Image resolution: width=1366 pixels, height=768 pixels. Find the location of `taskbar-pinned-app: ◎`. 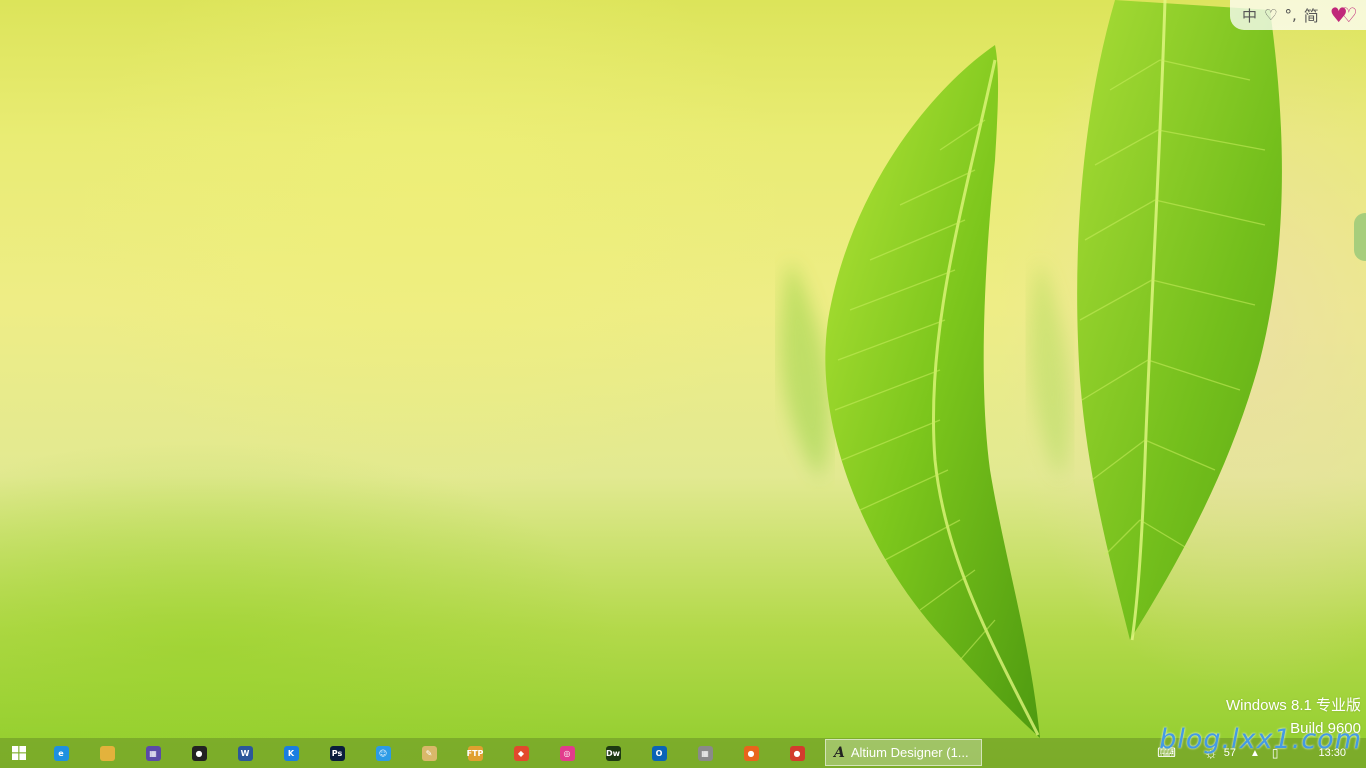

taskbar-pinned-app: ◎ is located at coordinates (567, 753).